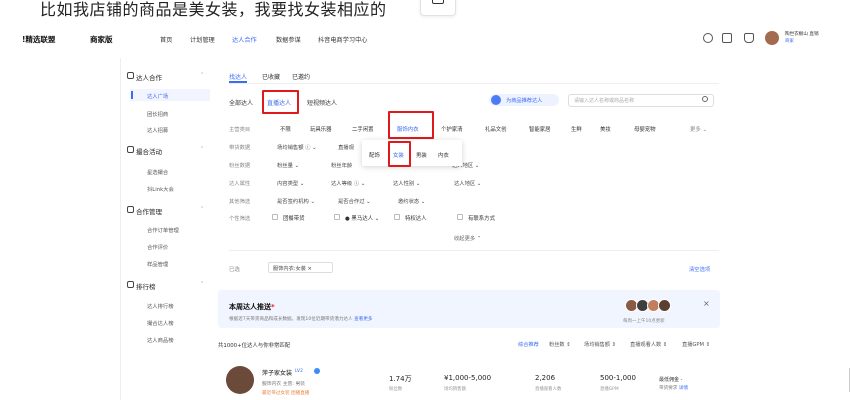 The image size is (854, 400). What do you see at coordinates (467, 238) in the screenshot?
I see `collapse-link: 收起更多 ⌃` at bounding box center [467, 238].